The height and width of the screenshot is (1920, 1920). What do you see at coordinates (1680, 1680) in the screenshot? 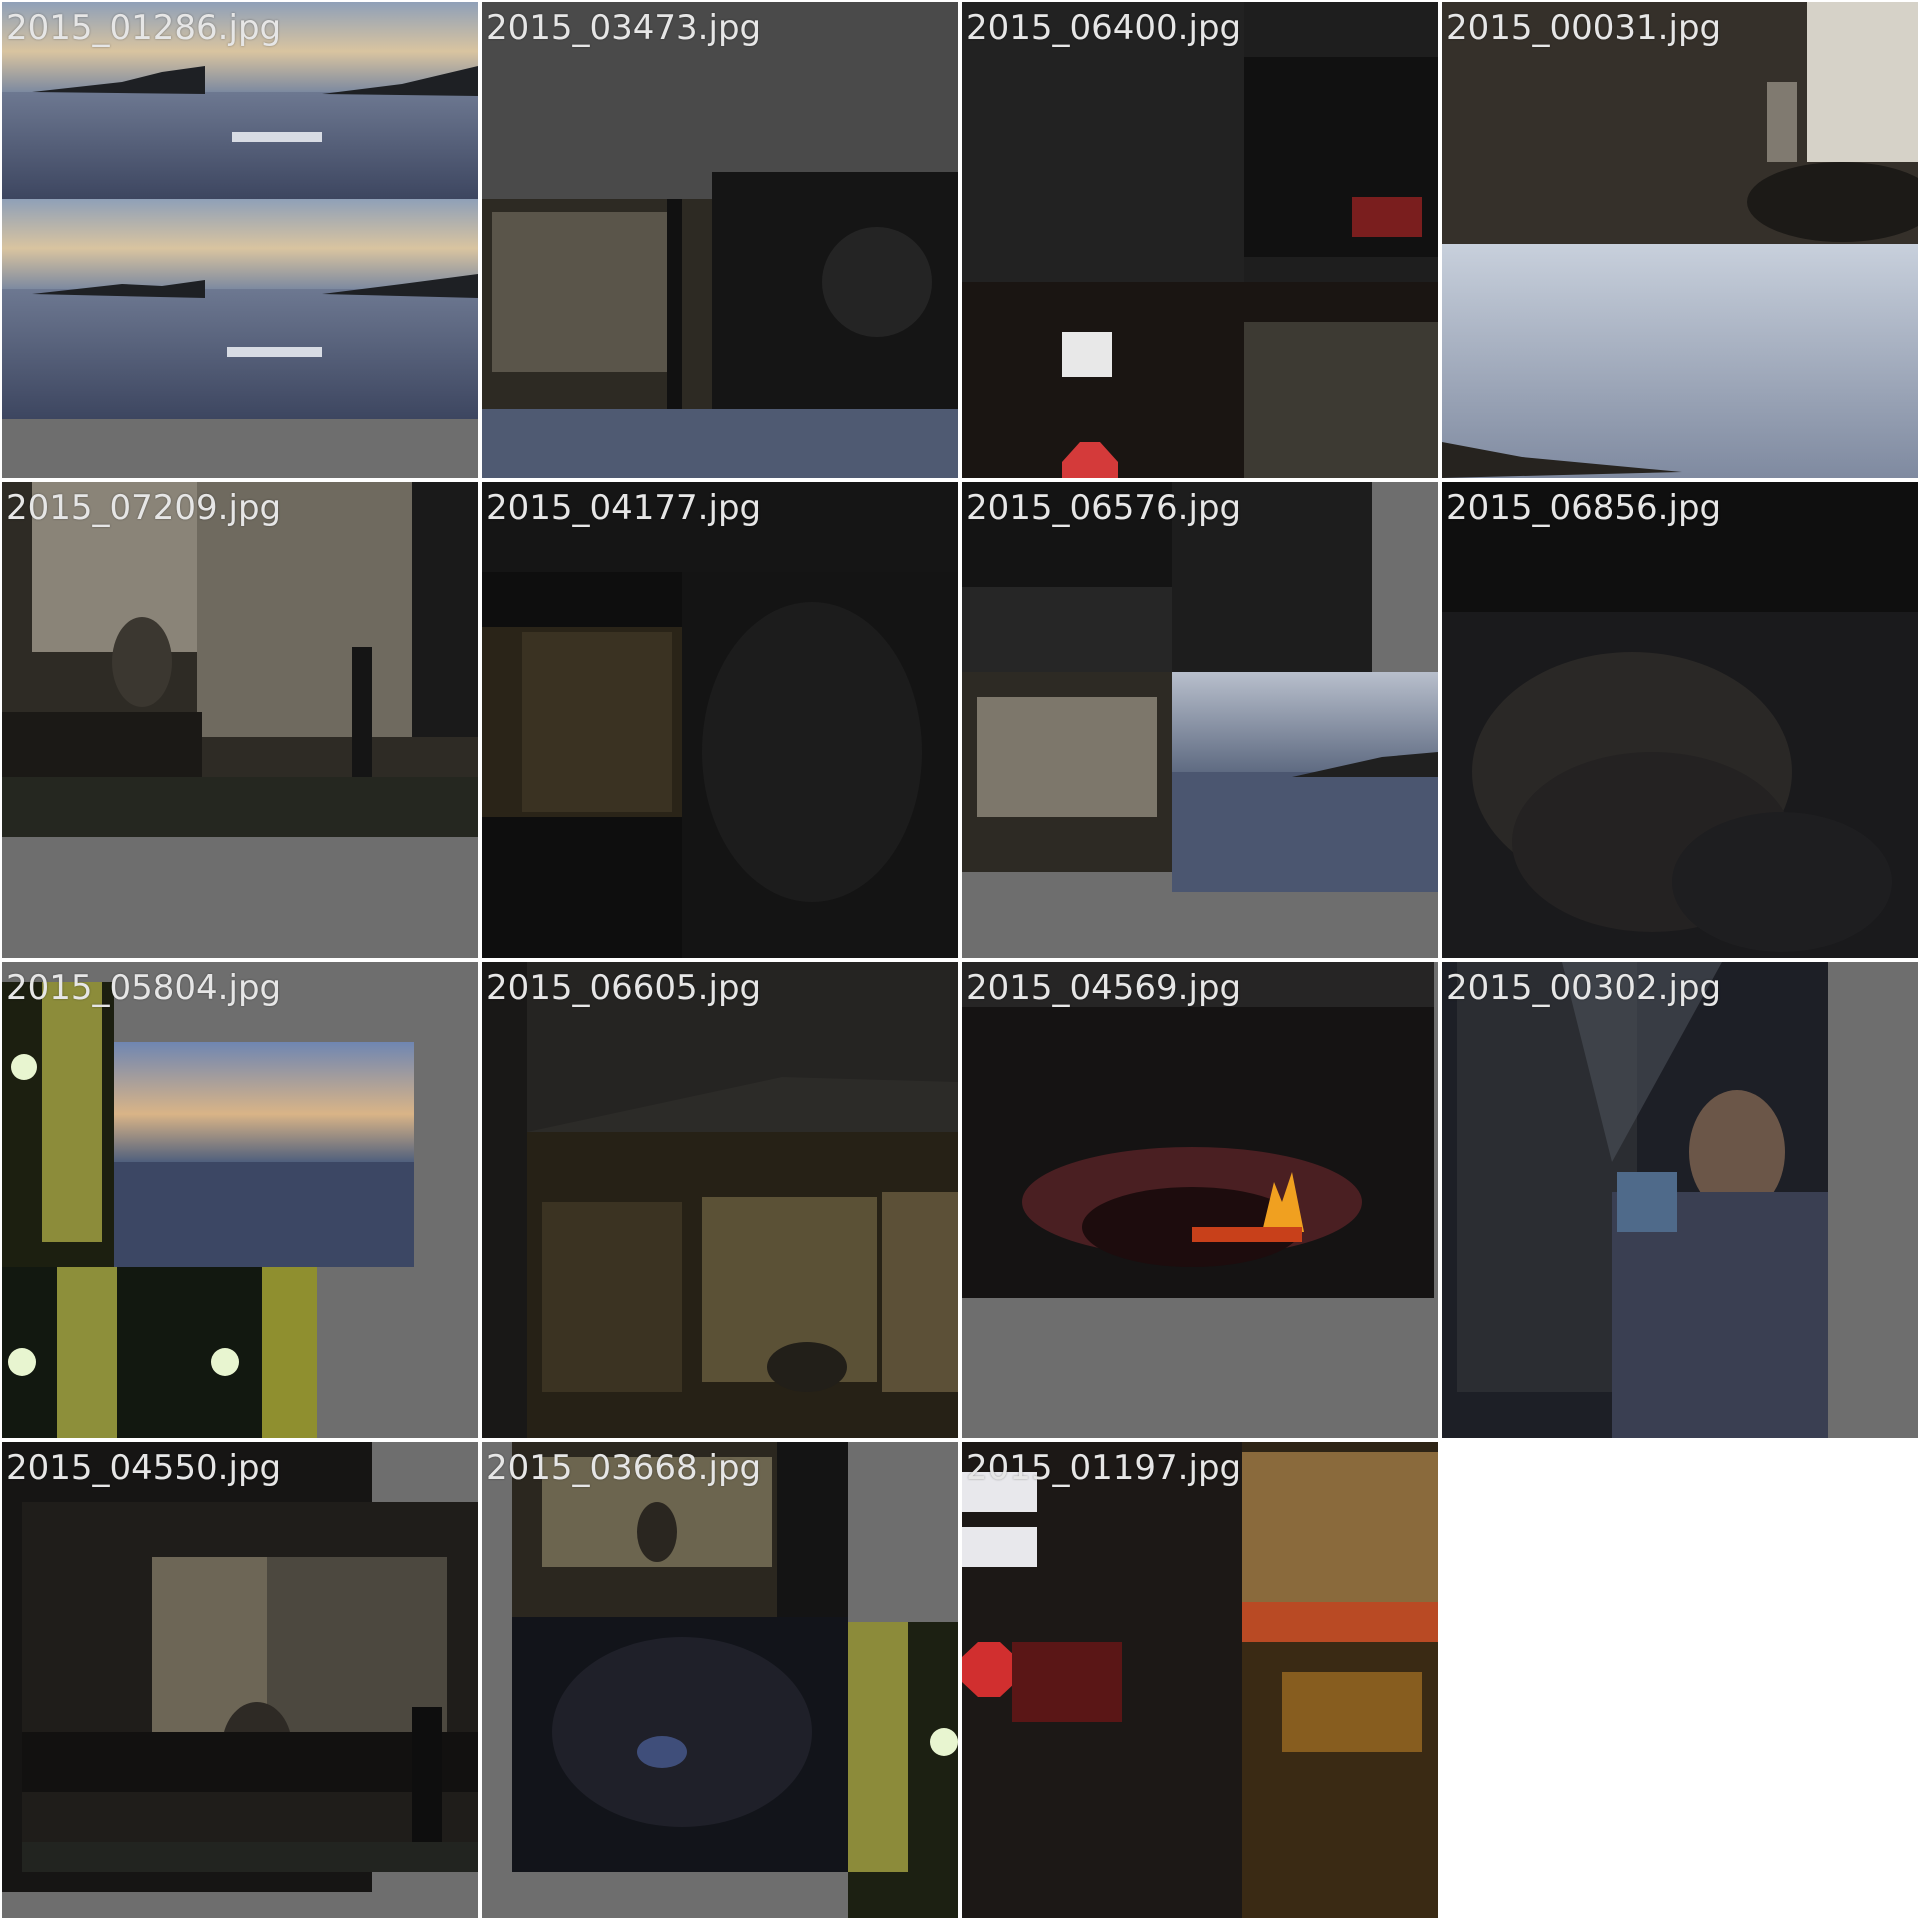
I see `empty-grid-slot` at bounding box center [1680, 1680].